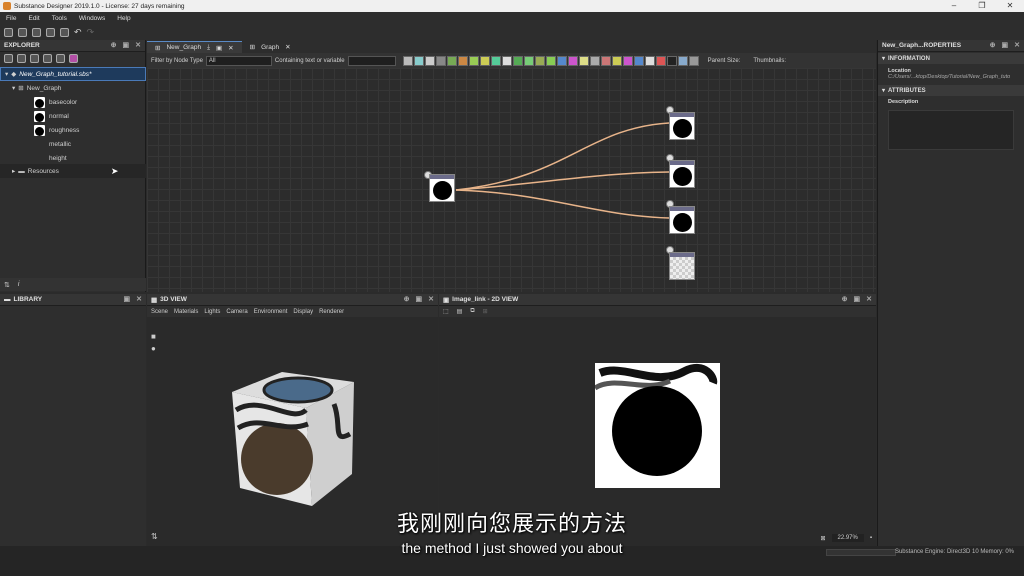 Image resolution: width=1024 pixels, height=576 pixels. Describe the element at coordinates (954, 6) in the screenshot. I see `minimize-icon: –` at that location.